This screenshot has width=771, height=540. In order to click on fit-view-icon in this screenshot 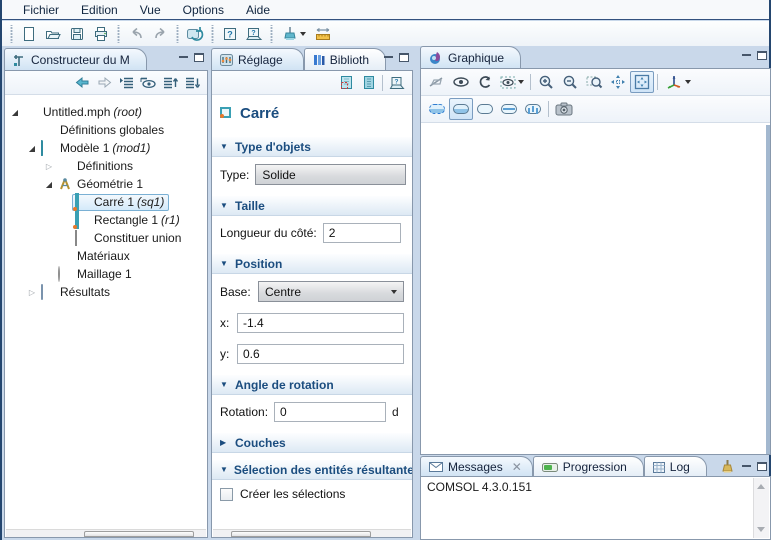, I will do `click(642, 82)`.